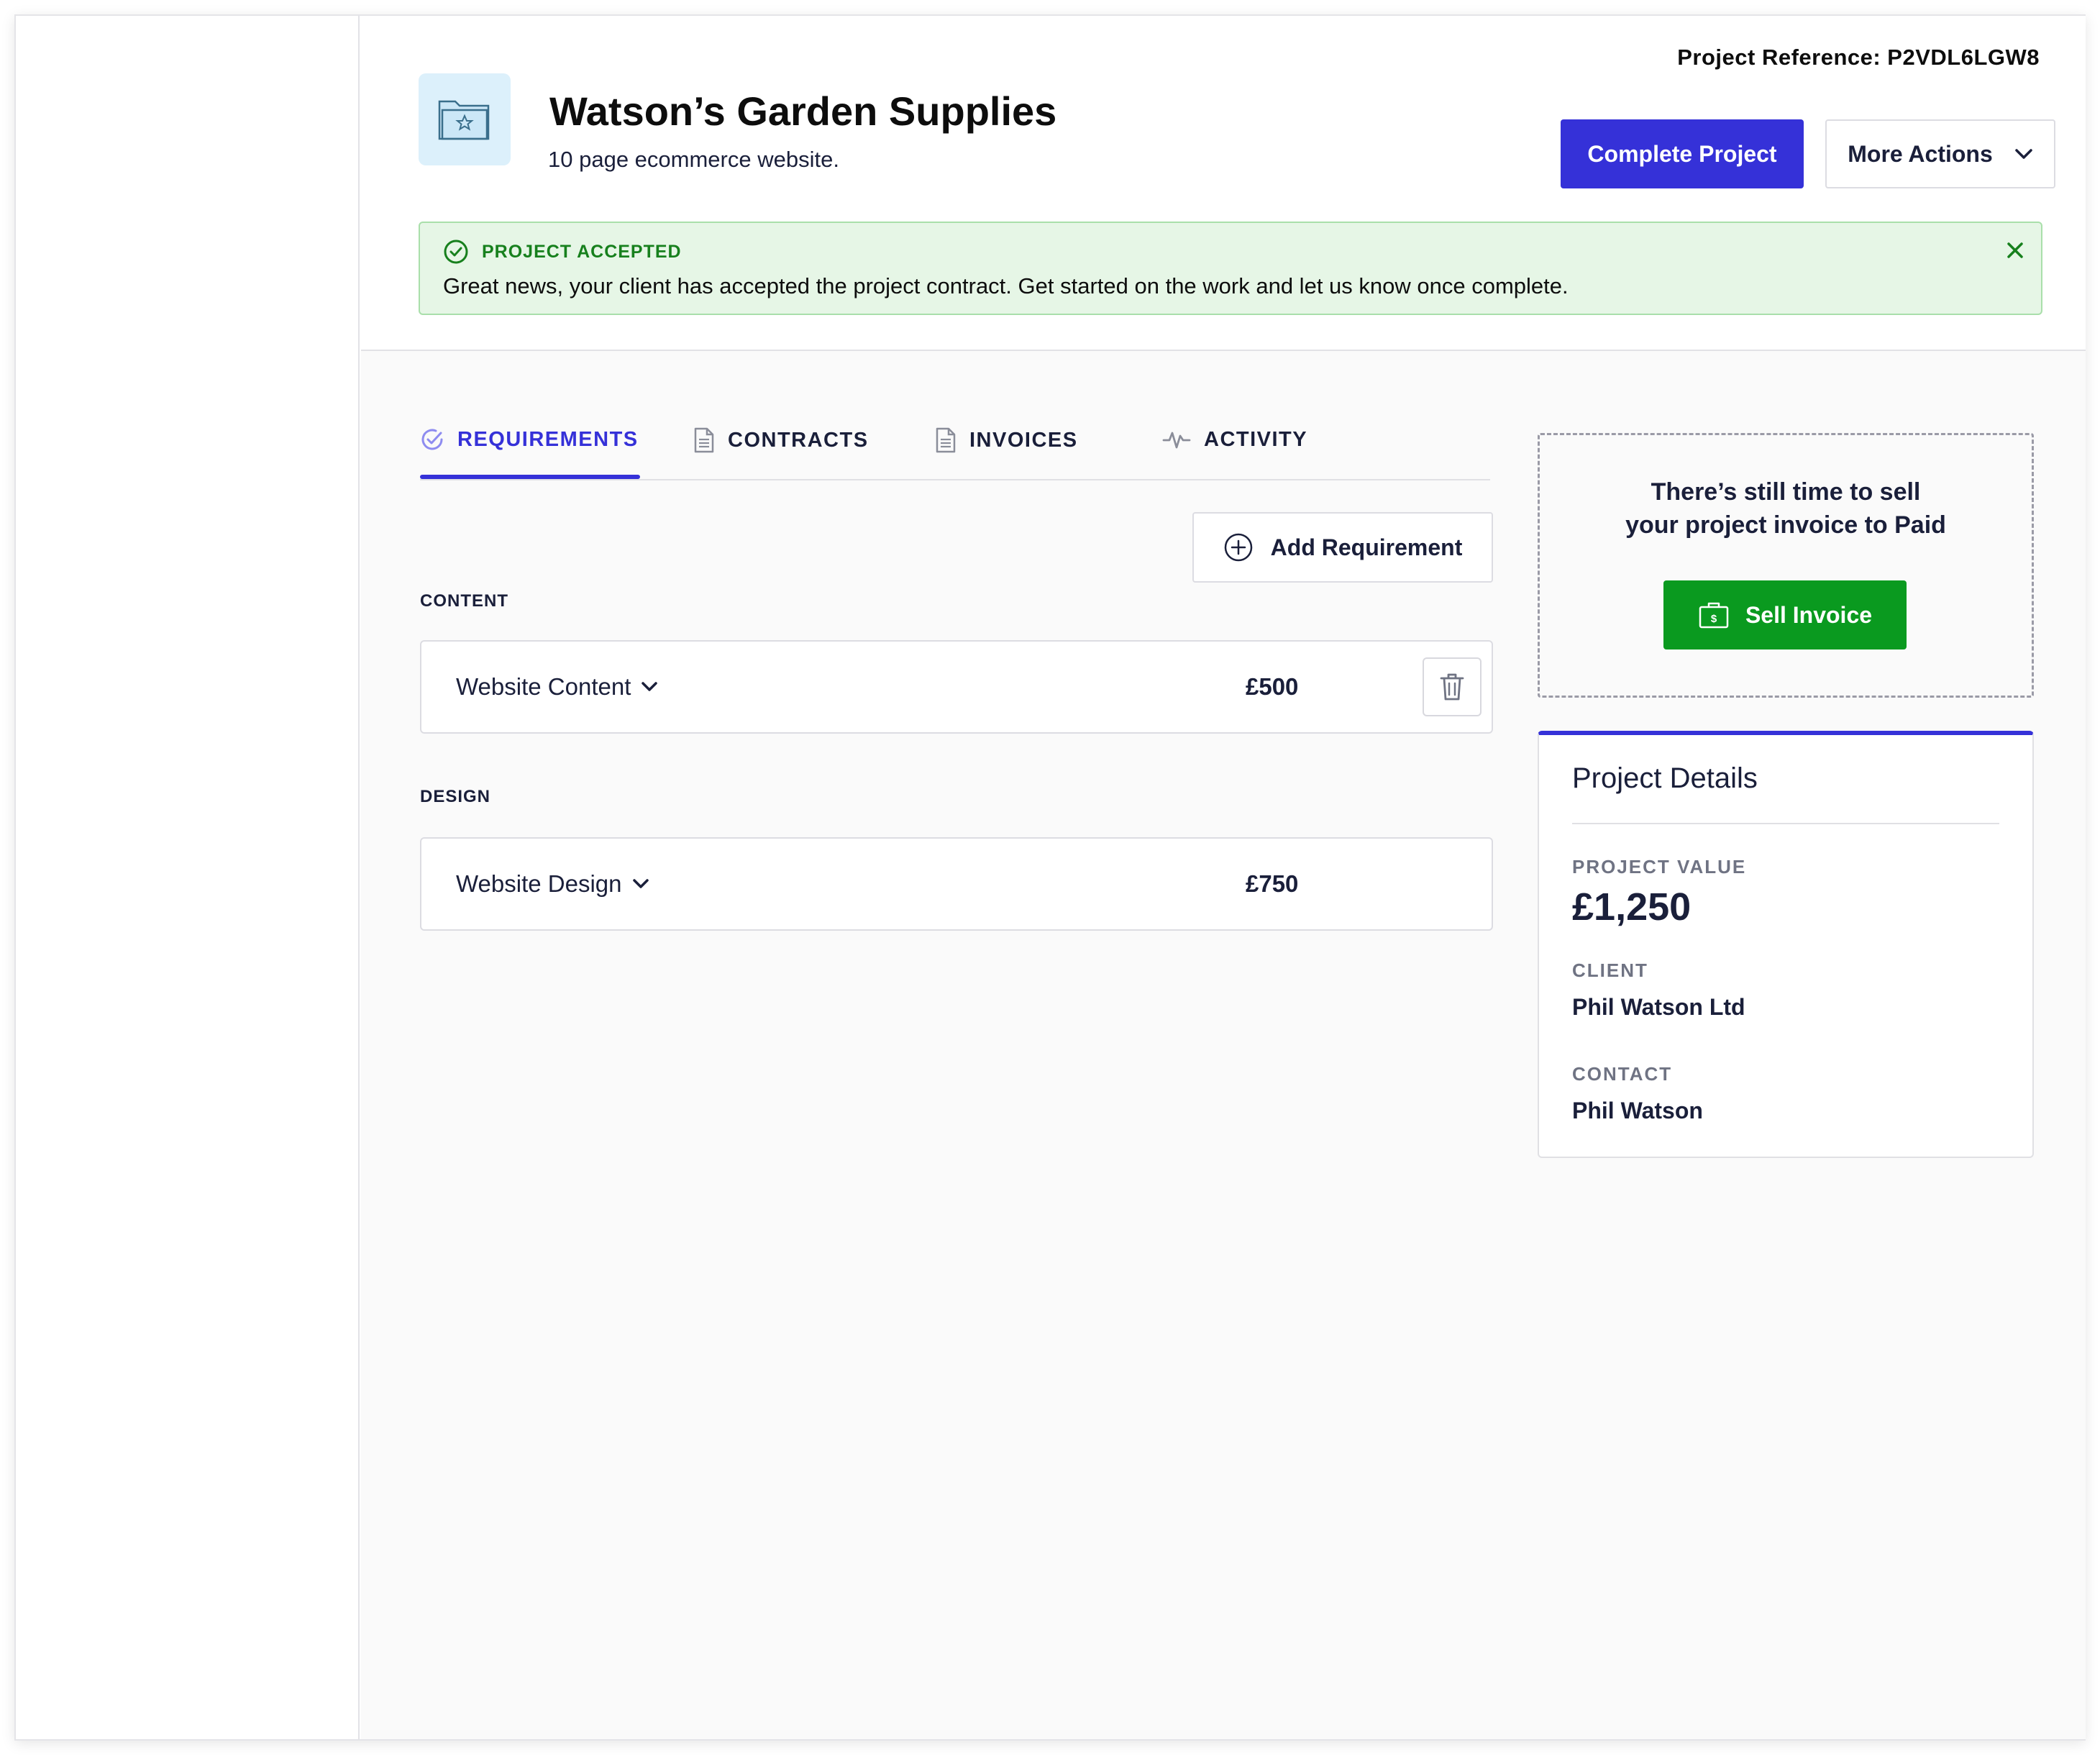  Describe the element at coordinates (1809, 615) in the screenshot. I see `sell-invoice-label: Sell Invoice` at that location.